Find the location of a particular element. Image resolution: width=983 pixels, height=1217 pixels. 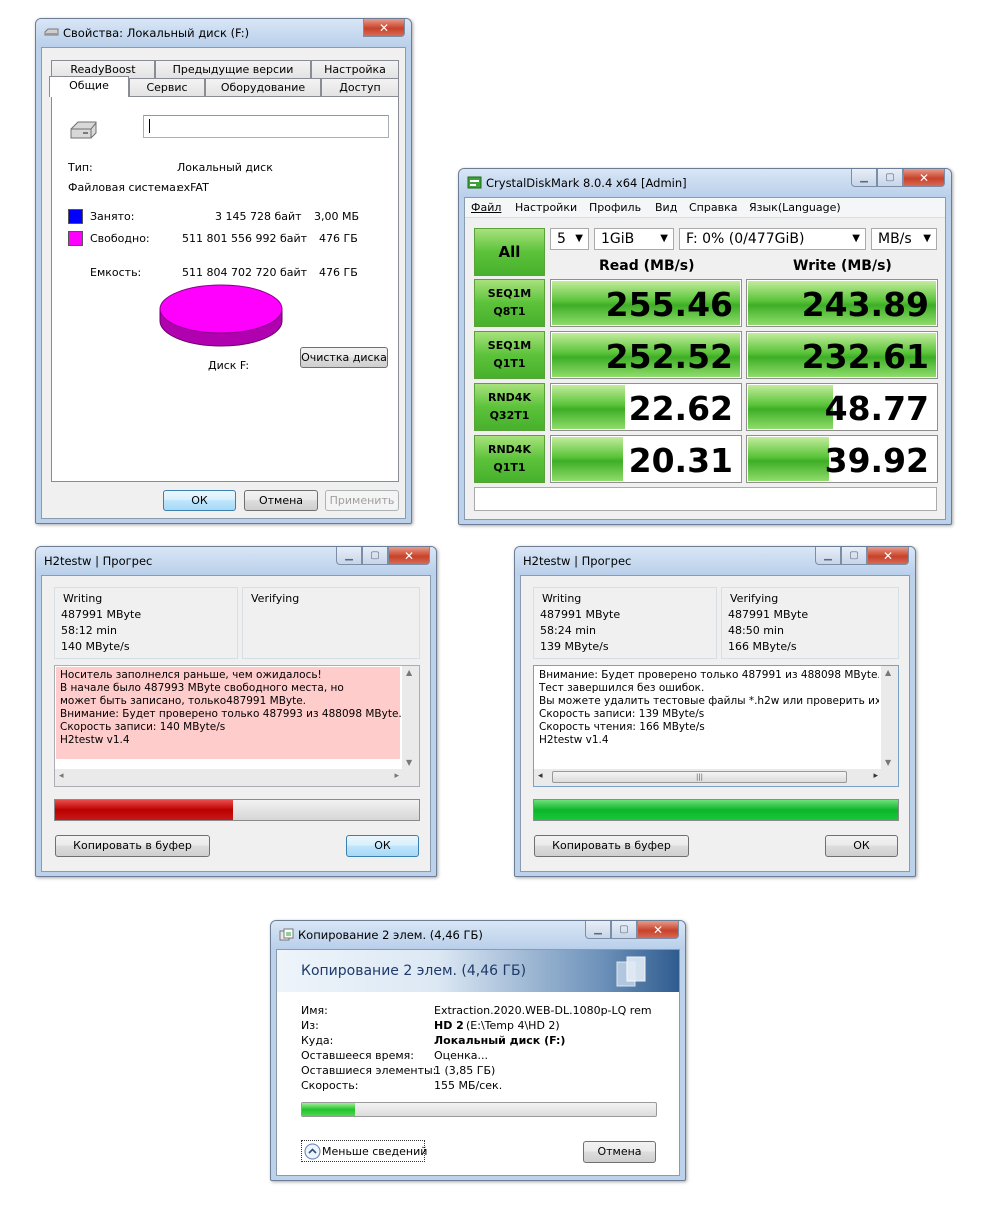

apply-button: Применить is located at coordinates (362, 500).